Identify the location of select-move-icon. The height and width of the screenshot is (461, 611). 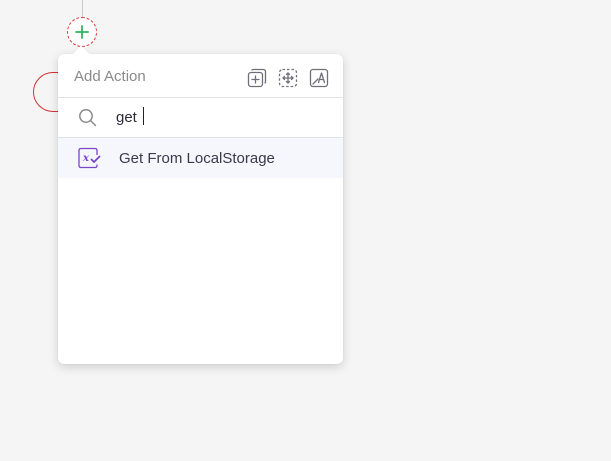
(287, 77).